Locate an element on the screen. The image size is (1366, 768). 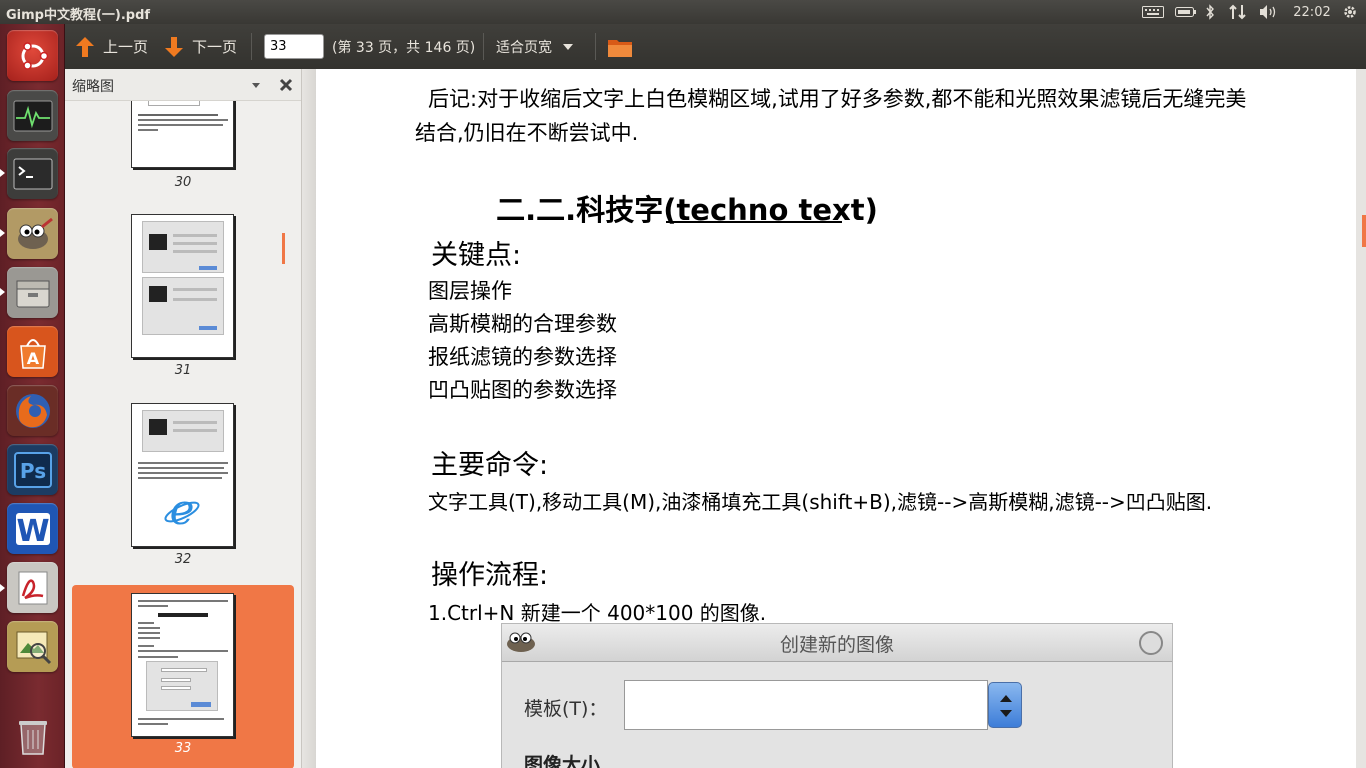
sidebar-scroll-indicator is located at coordinates (283, 248).